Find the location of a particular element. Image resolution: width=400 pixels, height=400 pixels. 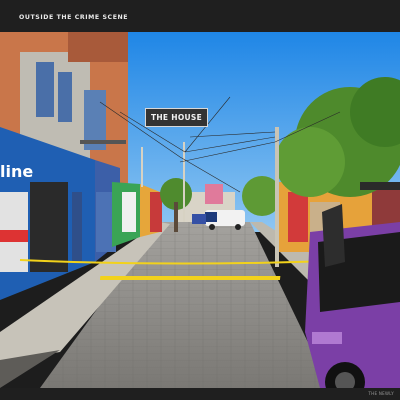

police-tape-ground is located at coordinates (190, 278).